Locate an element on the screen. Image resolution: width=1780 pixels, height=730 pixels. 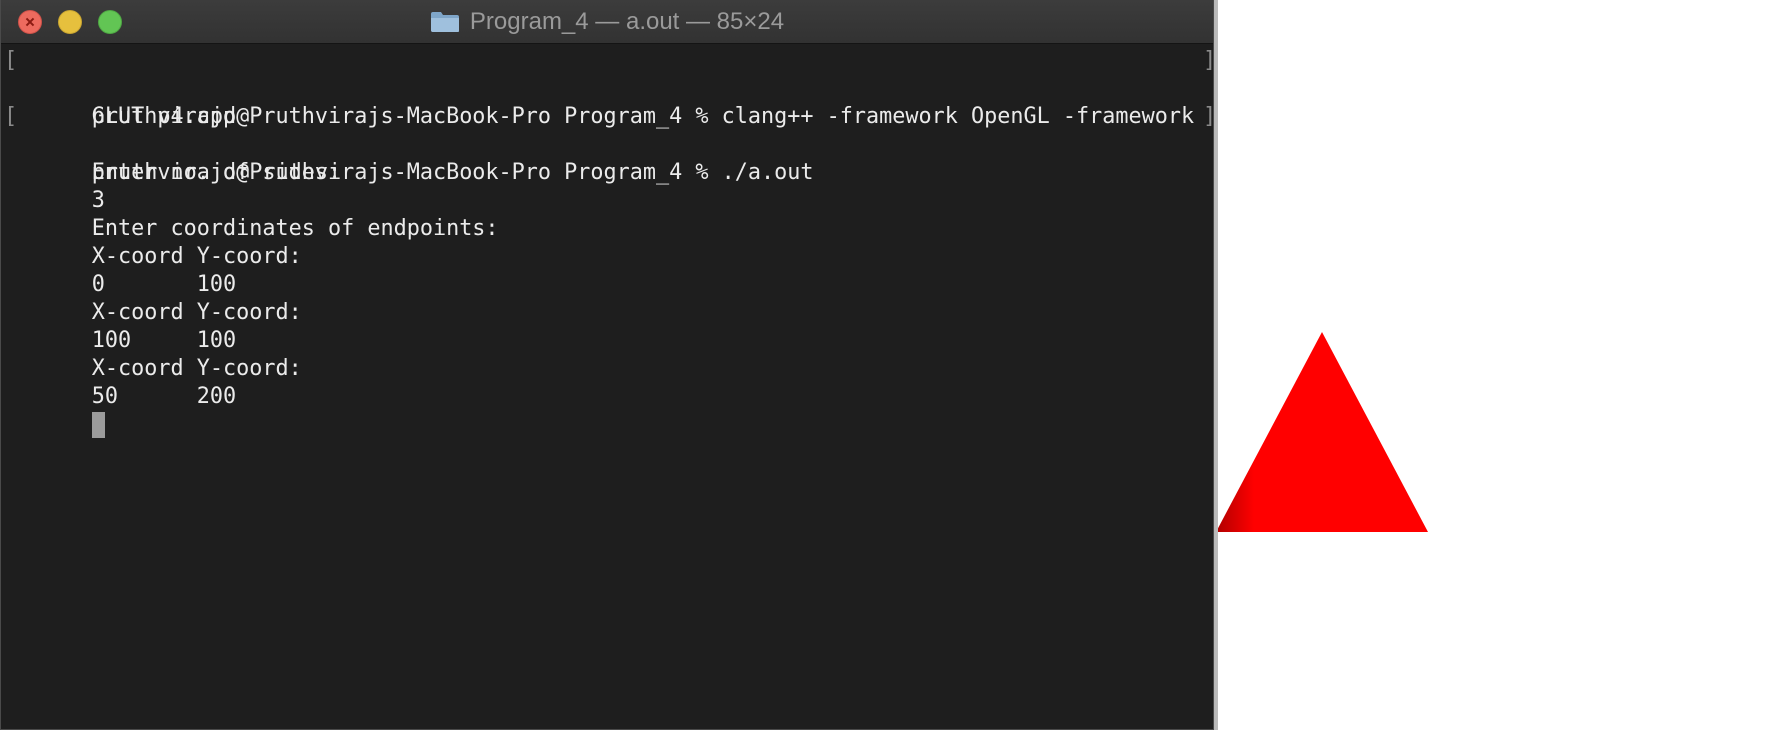
terminal-line: 0 100 is located at coordinates (613, 270).